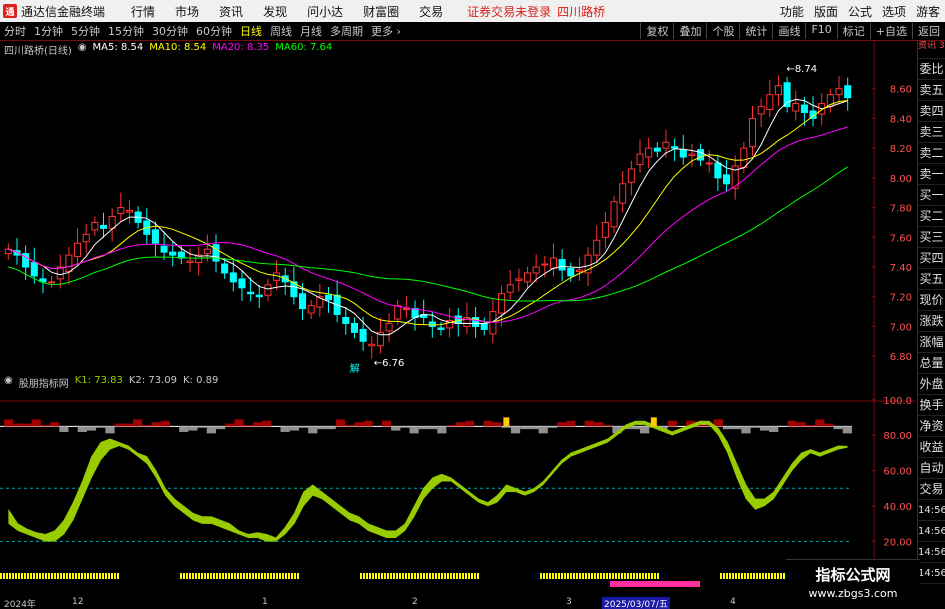 This screenshot has width=945, height=609. I want to click on period-1min: 1分钟, so click(48, 31).